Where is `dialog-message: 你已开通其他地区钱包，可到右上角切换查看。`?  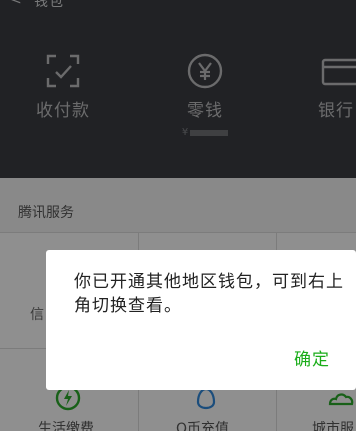
dialog-message: 你已开通其他地区钱包，可到右上角切换查看。 is located at coordinates (209, 294).